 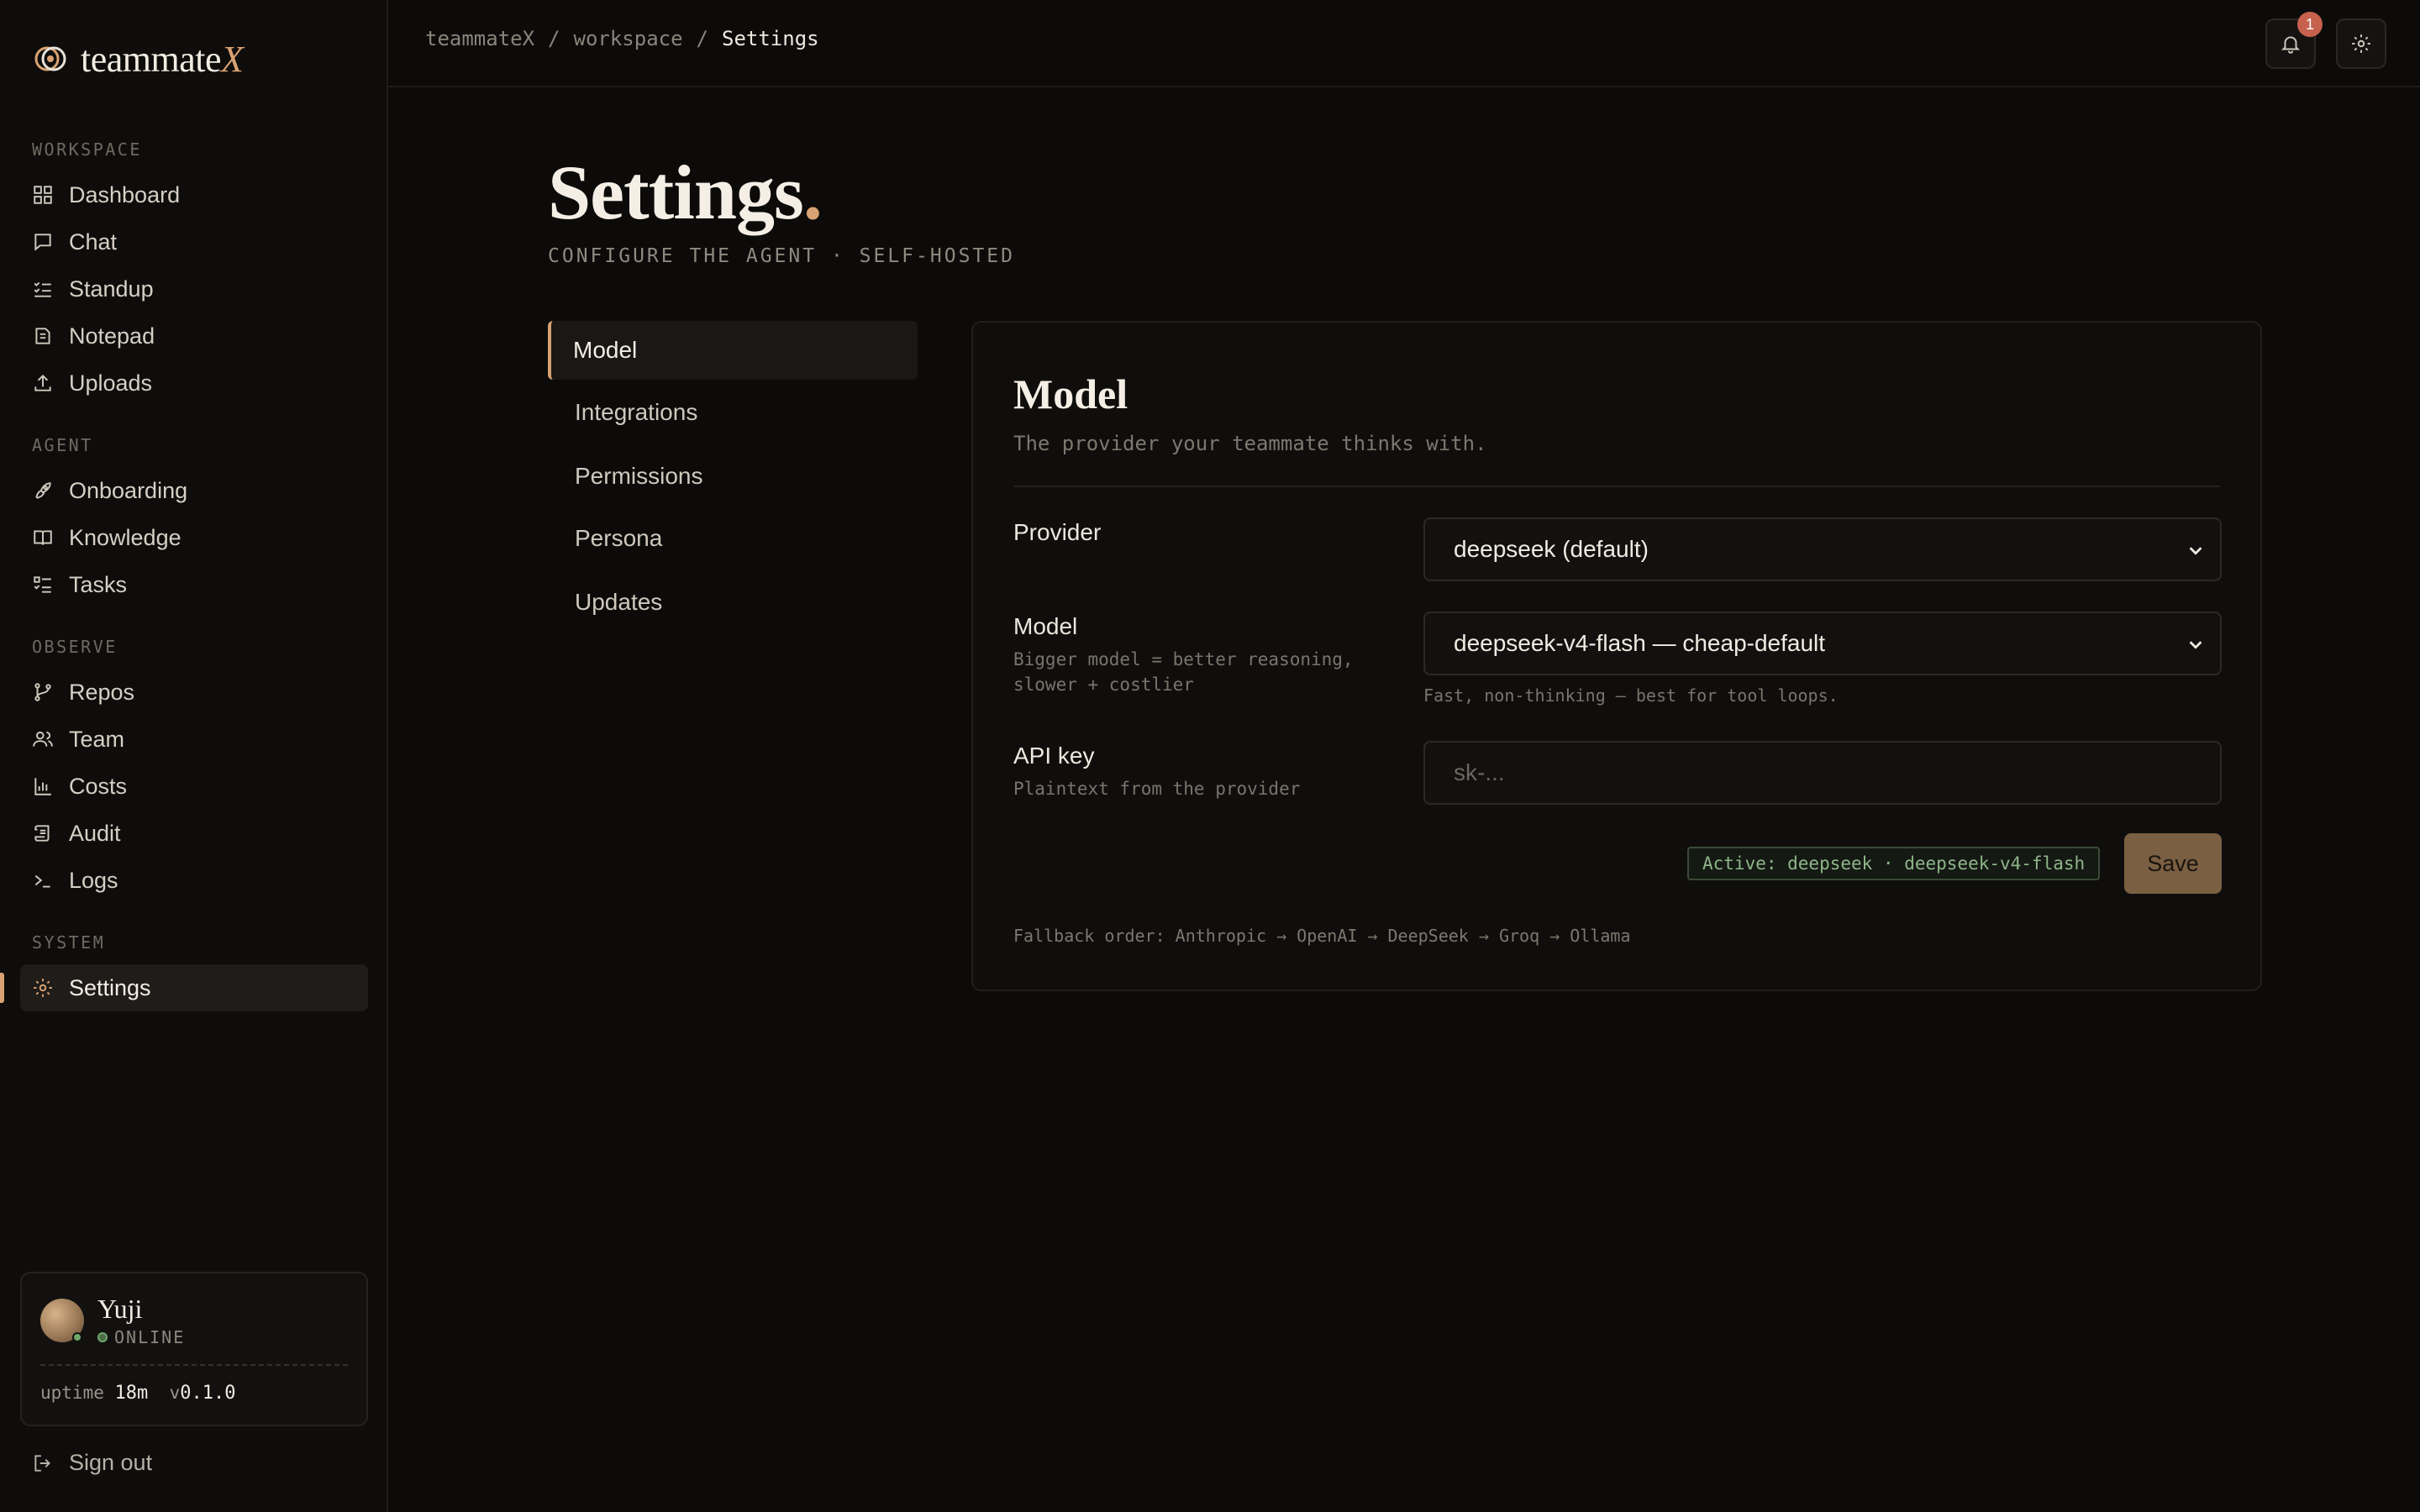 What do you see at coordinates (194, 786) in the screenshot?
I see `sidebar-item-costs: Costs` at bounding box center [194, 786].